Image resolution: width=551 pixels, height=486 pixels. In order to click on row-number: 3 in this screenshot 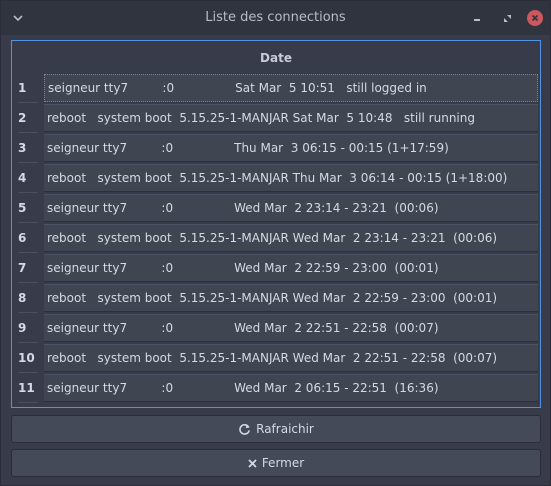, I will do `click(22, 148)`.